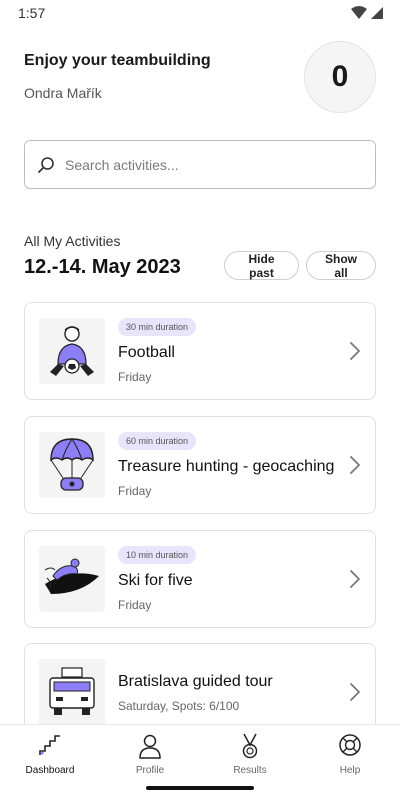 The width and height of the screenshot is (400, 800). I want to click on tour-bus-icon, so click(72, 691).